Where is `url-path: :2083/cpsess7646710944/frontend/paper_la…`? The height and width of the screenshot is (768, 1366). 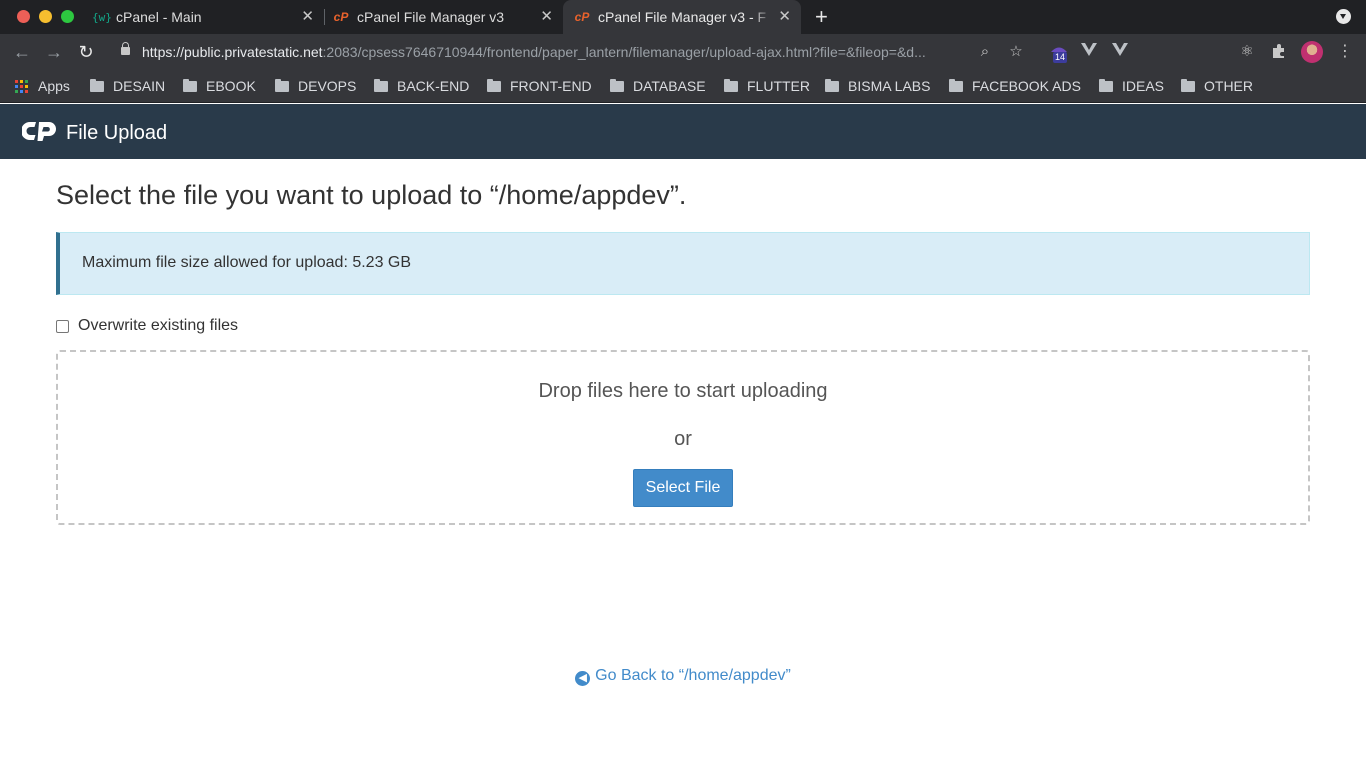
url-path: :2083/cpsess7646710944/frontend/paper_la… is located at coordinates (624, 52).